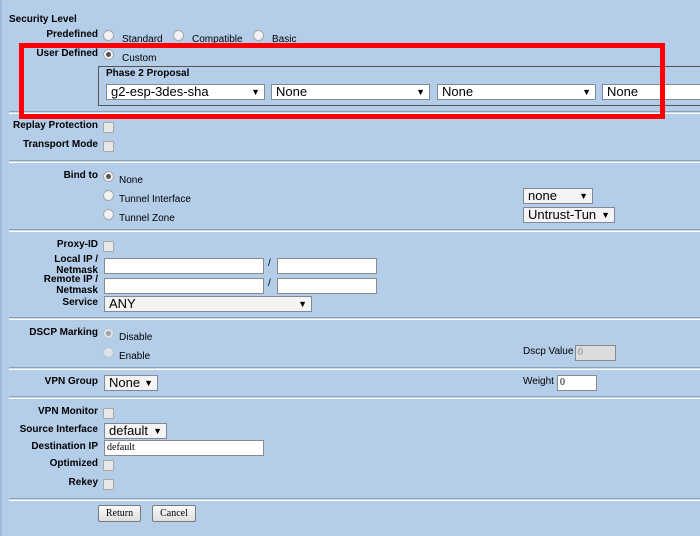 Image resolution: width=700 pixels, height=536 pixels. I want to click on bind-tunnel-interface-label: Tunnel Interface, so click(155, 199).